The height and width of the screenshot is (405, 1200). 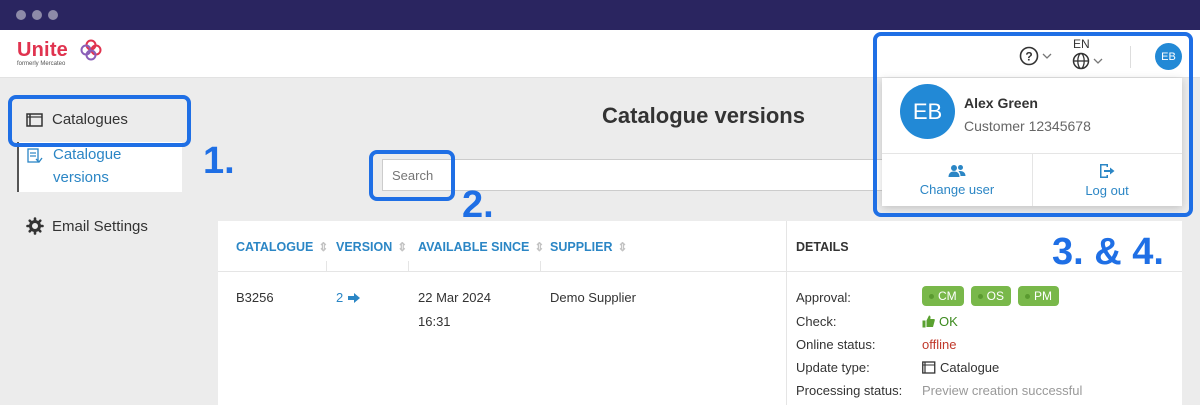 I want to click on highlight-catalogues, so click(x=99, y=121).